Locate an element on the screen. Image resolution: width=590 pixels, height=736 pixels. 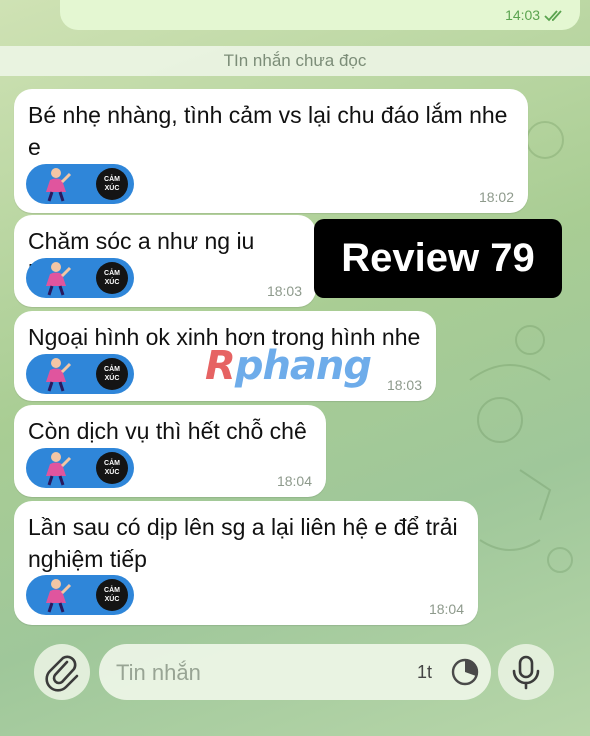
outgoing-message-bubble: 14:03 is located at coordinates (320, 15).